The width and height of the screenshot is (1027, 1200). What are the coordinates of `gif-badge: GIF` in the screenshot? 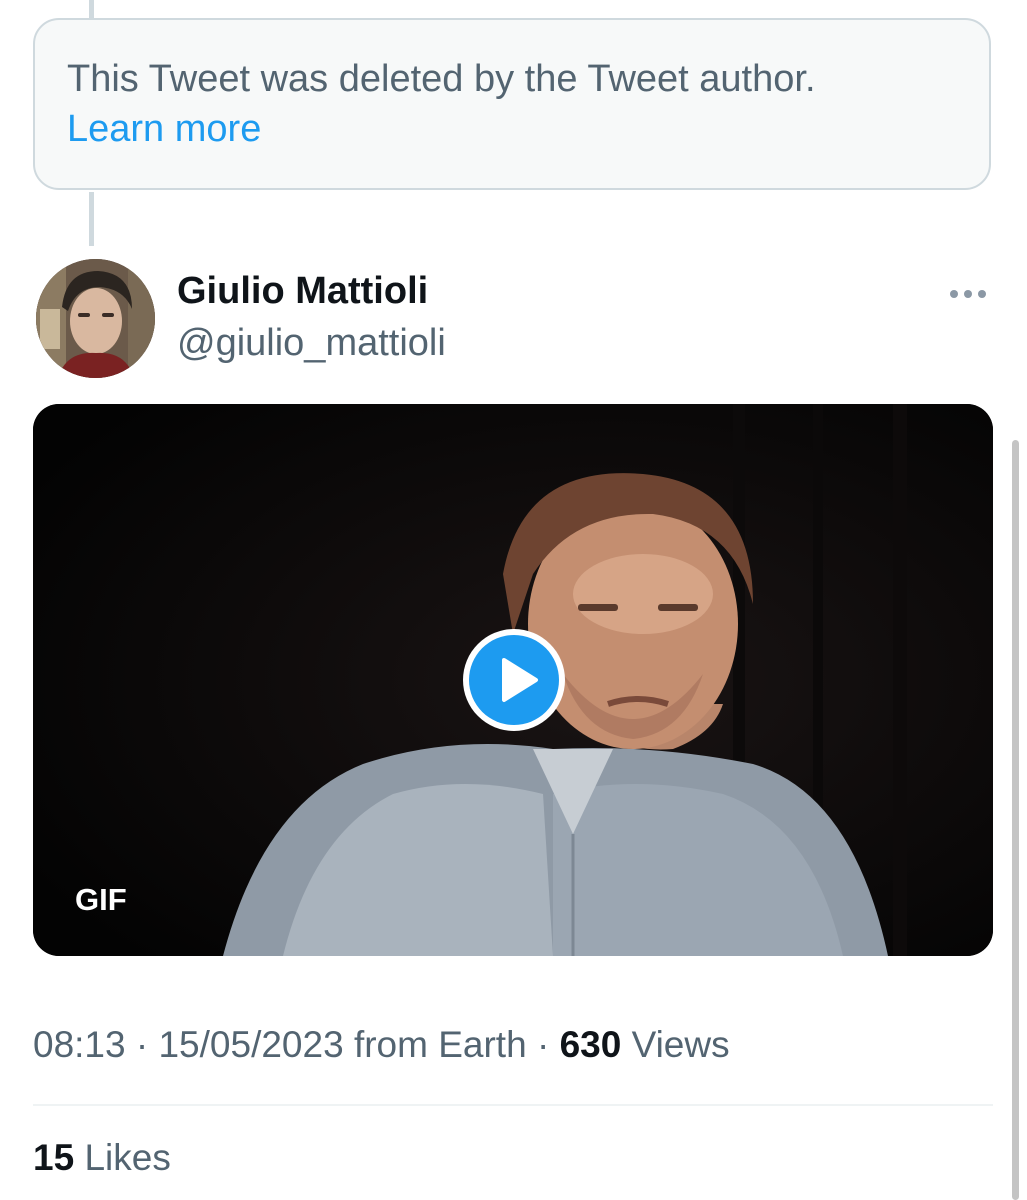 It's located at (101, 899).